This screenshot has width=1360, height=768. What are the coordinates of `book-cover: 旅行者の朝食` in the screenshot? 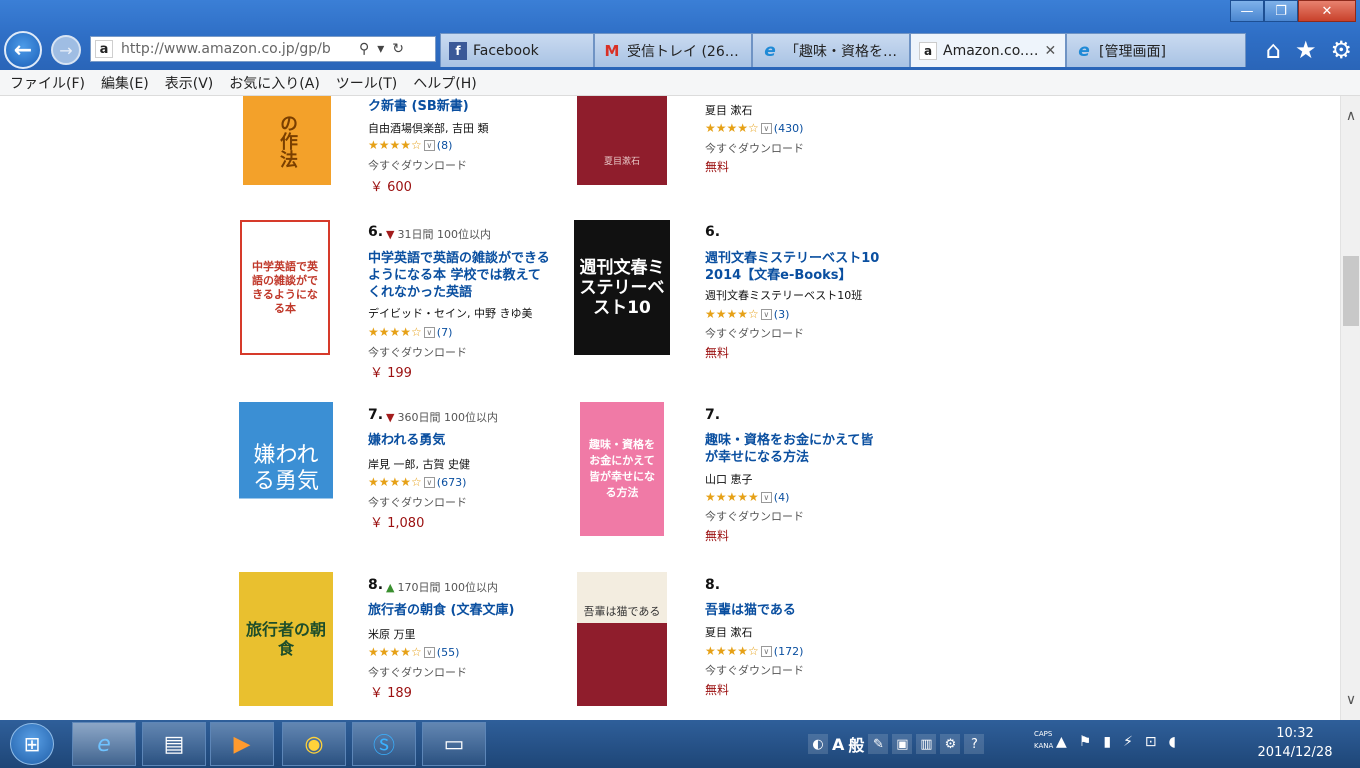 It's located at (286, 639).